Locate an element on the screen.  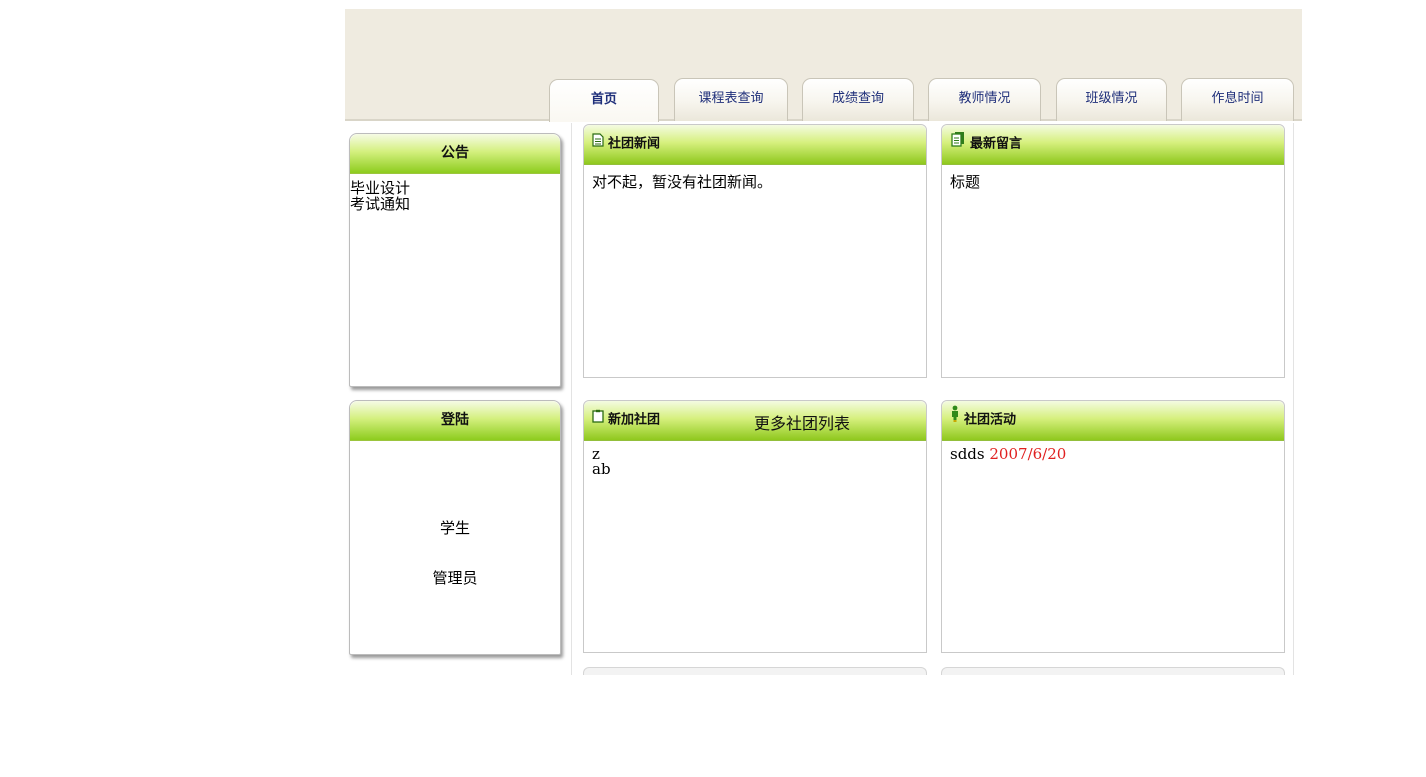
activity-date: 2007/6/20 is located at coordinates (1028, 454).